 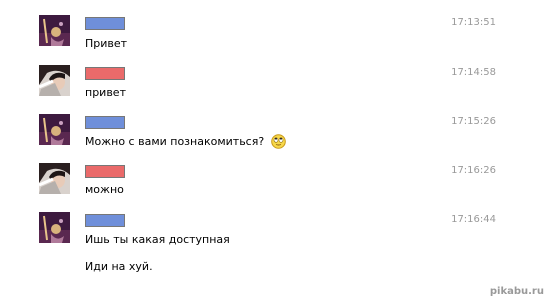 I want to click on watermark: pikabu.ru, so click(x=516, y=291).